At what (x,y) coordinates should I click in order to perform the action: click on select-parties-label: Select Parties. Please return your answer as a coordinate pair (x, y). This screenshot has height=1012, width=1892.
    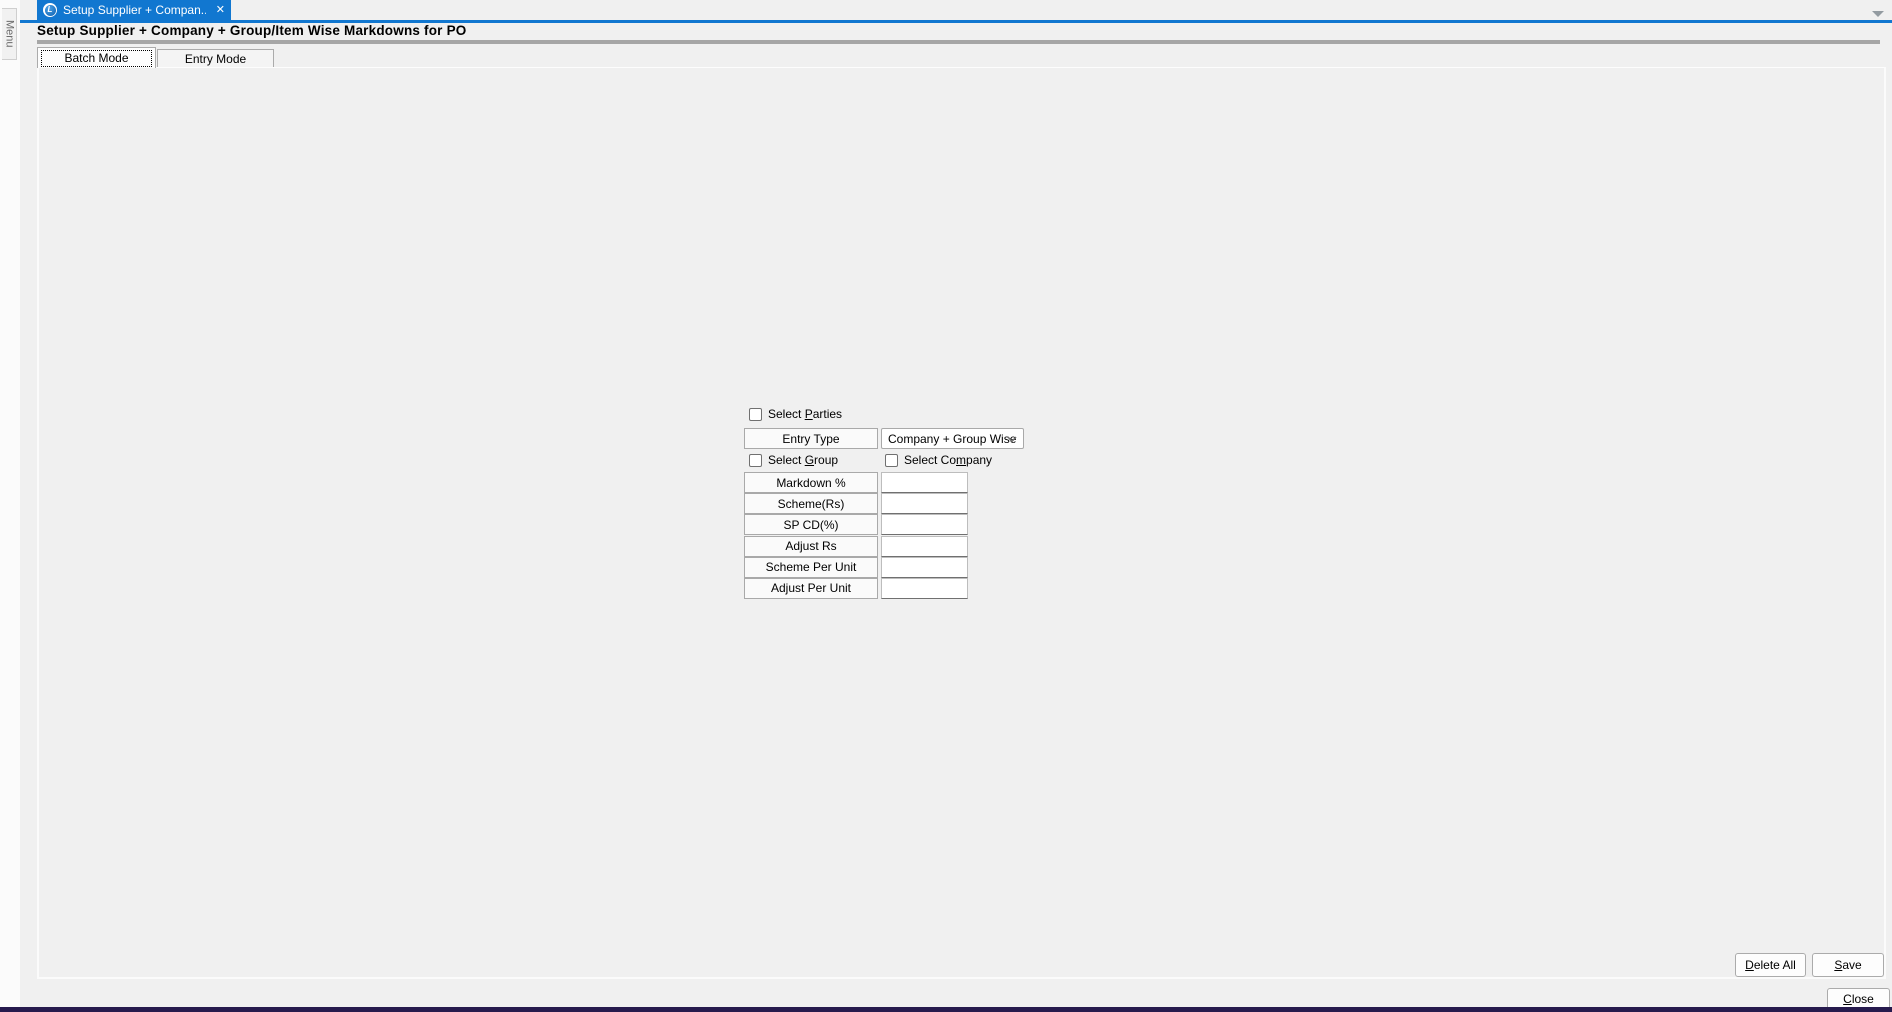
    Looking at the image, I should click on (805, 414).